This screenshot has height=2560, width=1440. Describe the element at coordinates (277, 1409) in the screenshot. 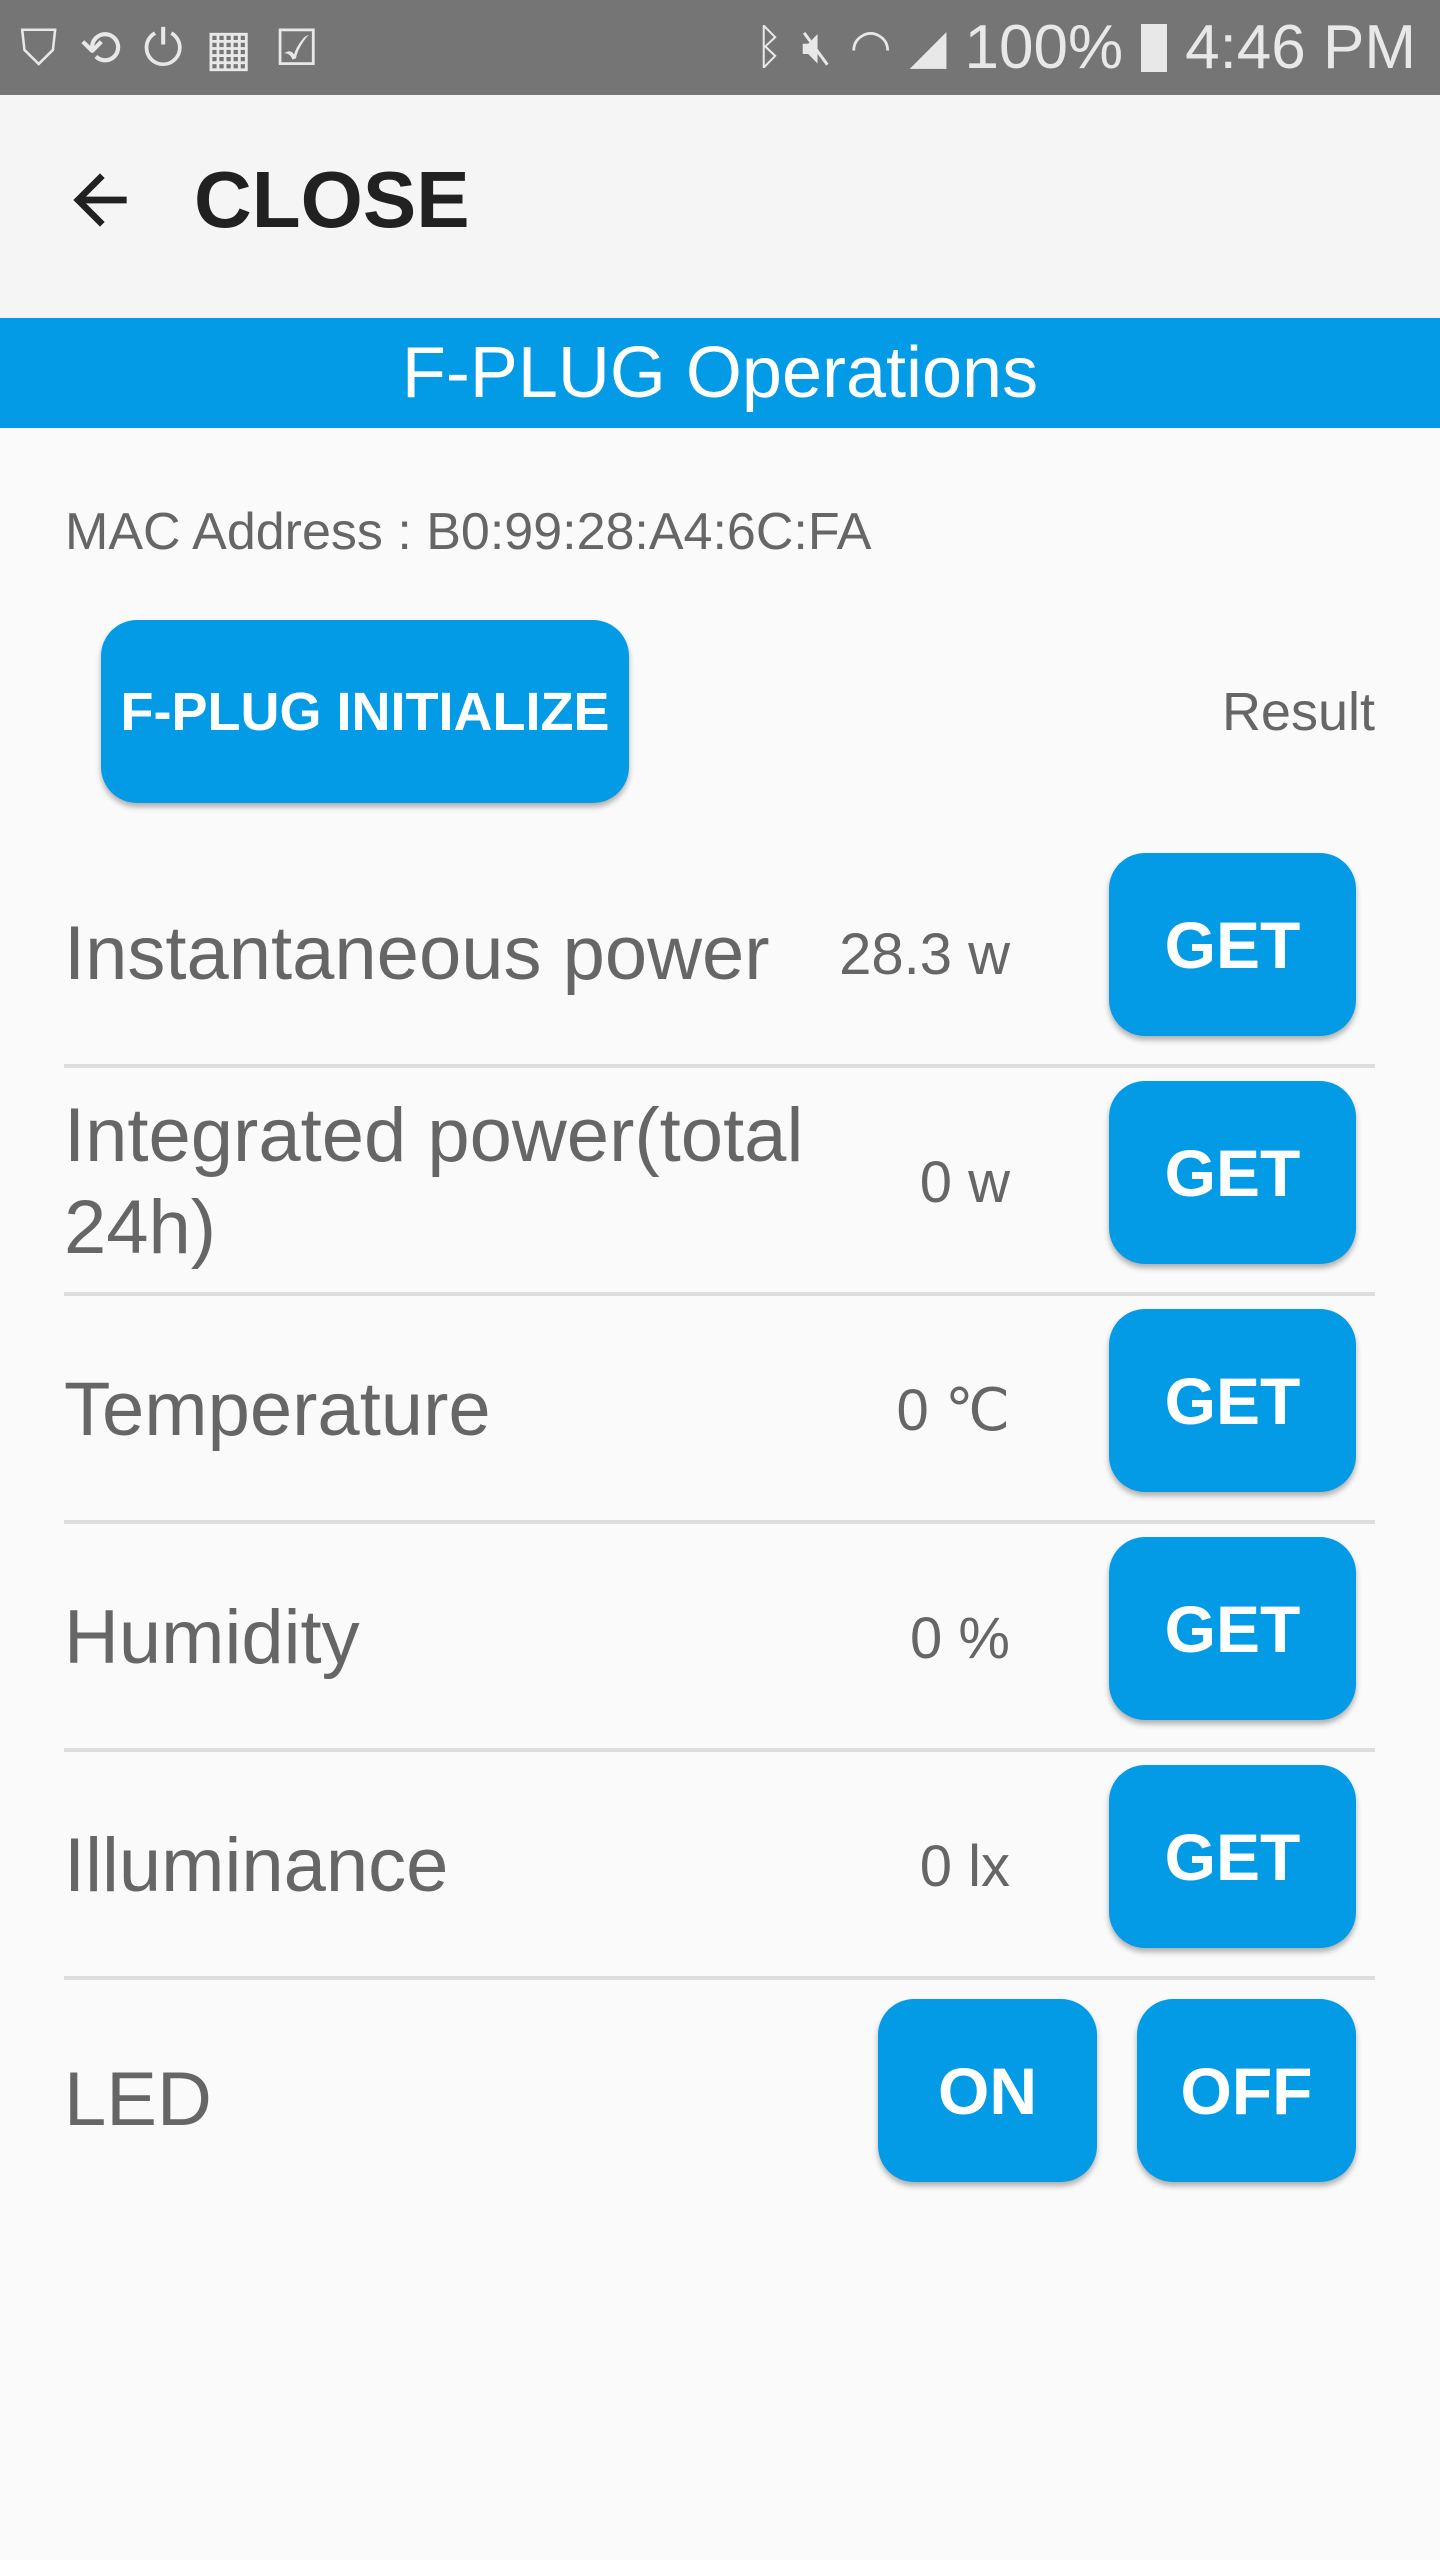

I see `row-label: Temperature` at that location.